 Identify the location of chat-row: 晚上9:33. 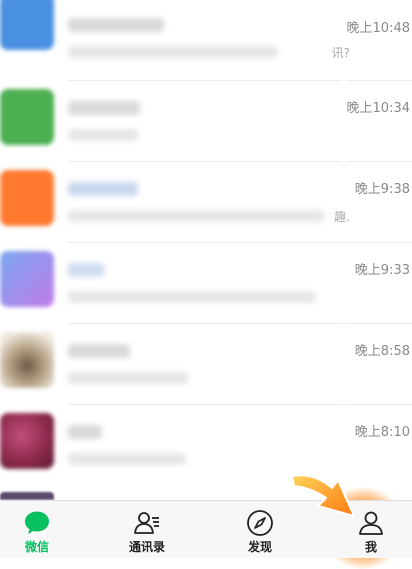
(206, 283).